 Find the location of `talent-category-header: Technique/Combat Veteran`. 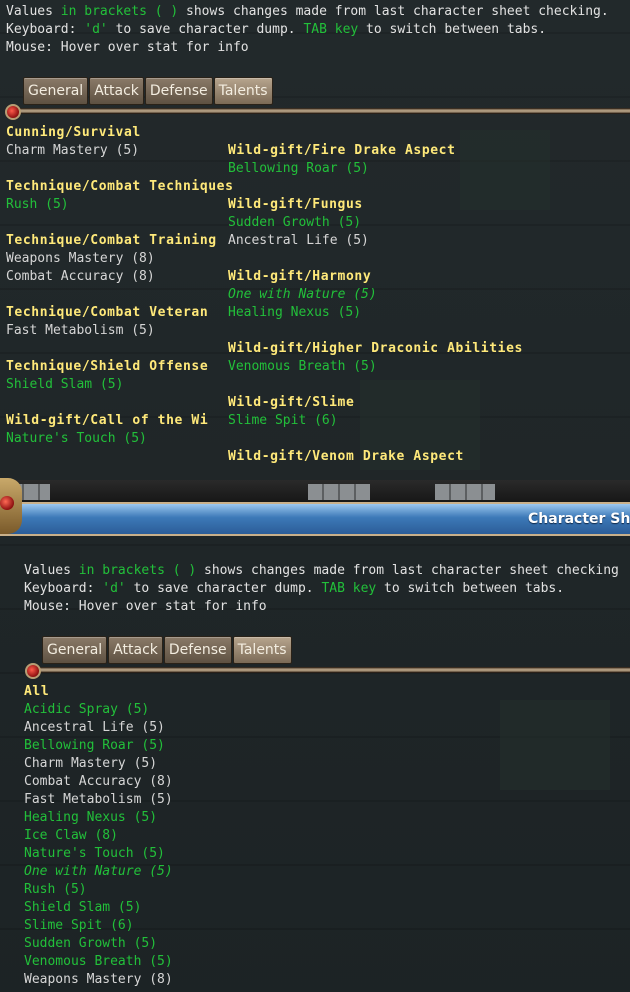

talent-category-header: Technique/Combat Veteran is located at coordinates (107, 313).